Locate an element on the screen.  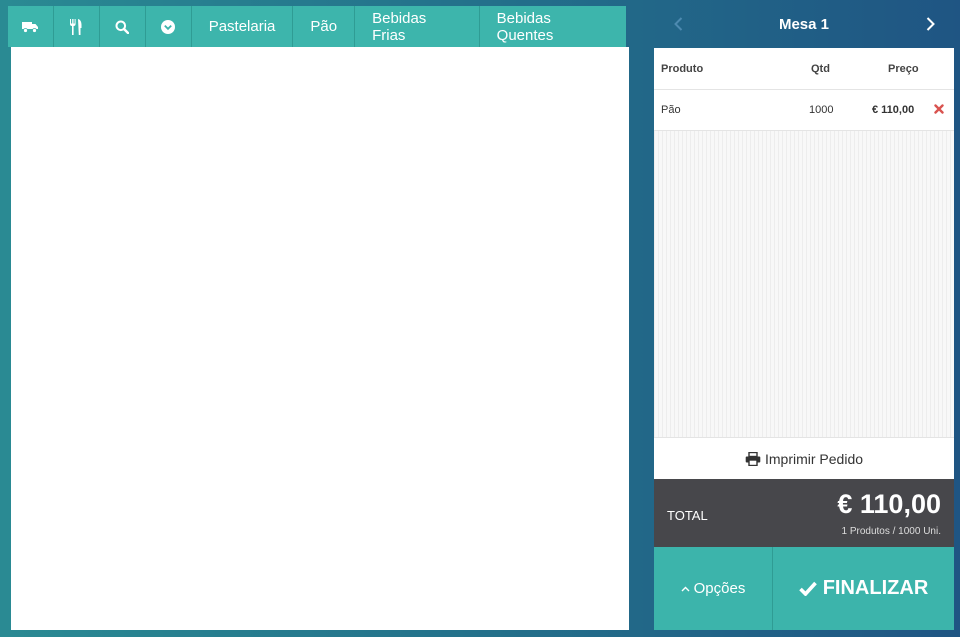
column-header-produto: Produto is located at coordinates (682, 69).